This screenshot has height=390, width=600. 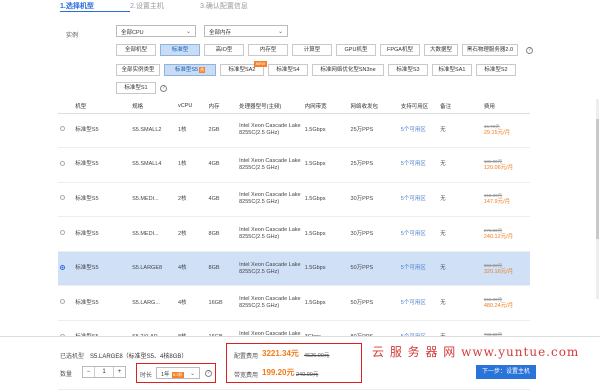 What do you see at coordinates (136, 88) in the screenshot?
I see `subtype-chip-s1: 标准型S1` at bounding box center [136, 88].